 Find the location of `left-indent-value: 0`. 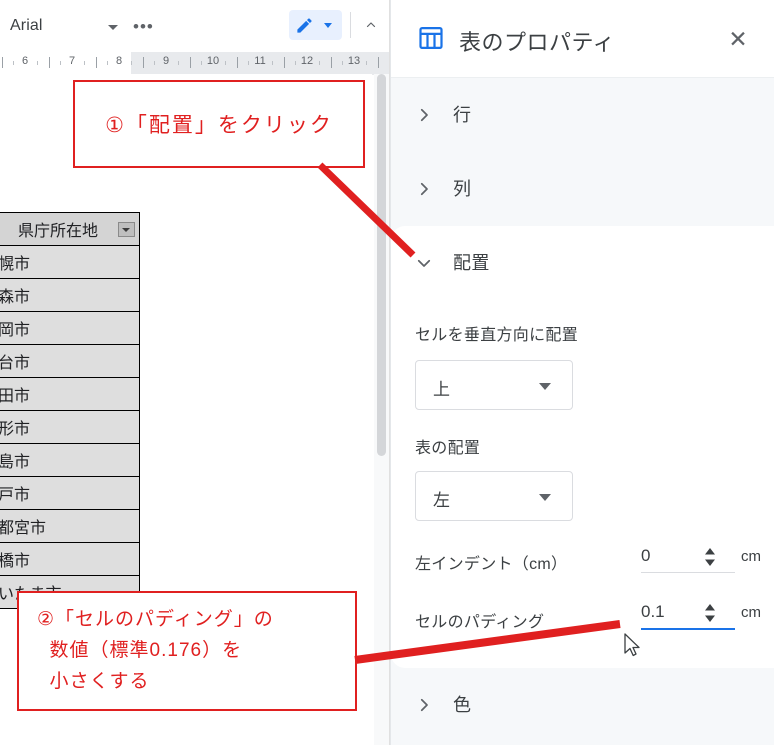

left-indent-value: 0 is located at coordinates (667, 556).